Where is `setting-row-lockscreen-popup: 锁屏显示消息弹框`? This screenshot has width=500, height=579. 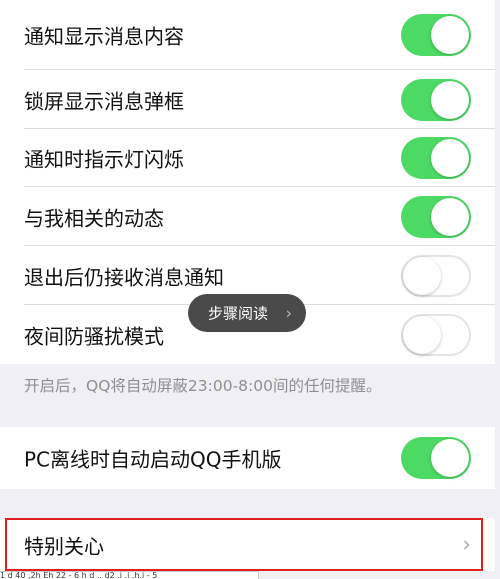 setting-row-lockscreen-popup: 锁屏显示消息弹框 is located at coordinates (247, 99).